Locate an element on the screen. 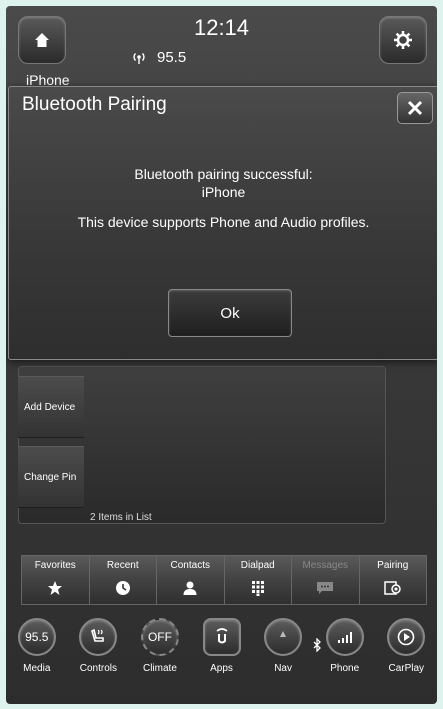 The height and width of the screenshot is (709, 443). bluetooth-icon is located at coordinates (317, 645).